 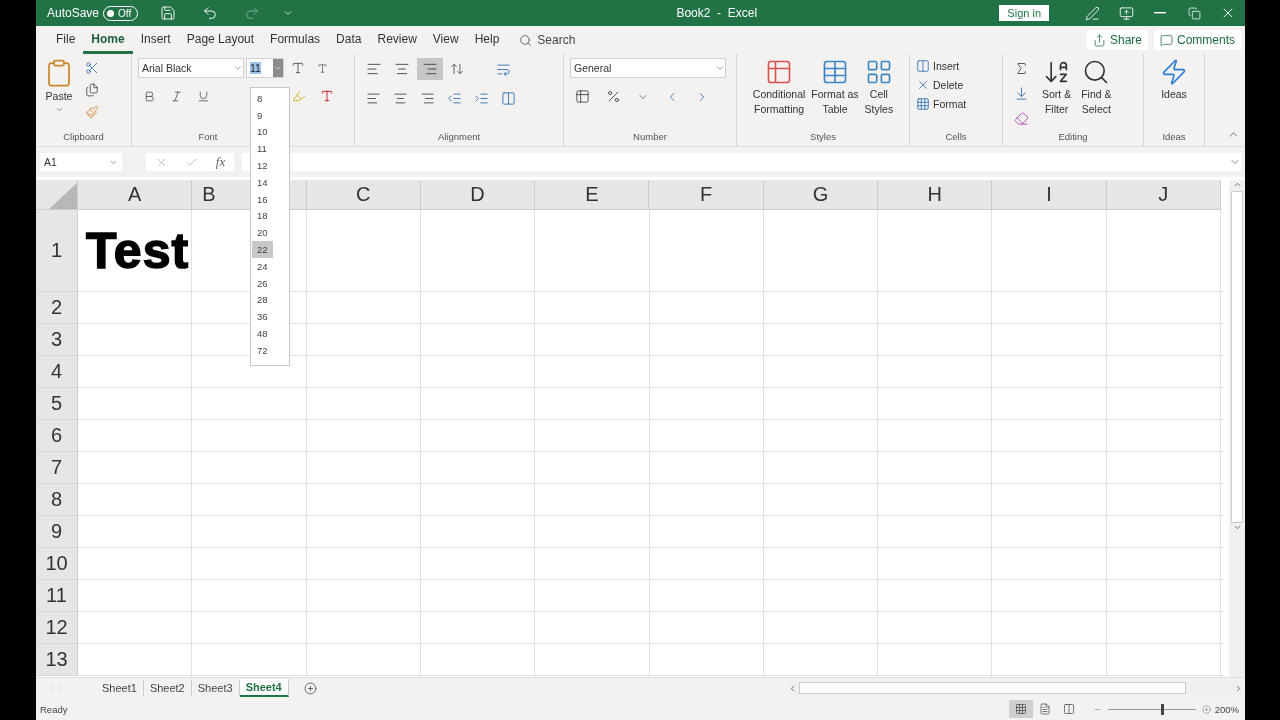 What do you see at coordinates (648, 68) in the screenshot?
I see `number-format-field: General` at bounding box center [648, 68].